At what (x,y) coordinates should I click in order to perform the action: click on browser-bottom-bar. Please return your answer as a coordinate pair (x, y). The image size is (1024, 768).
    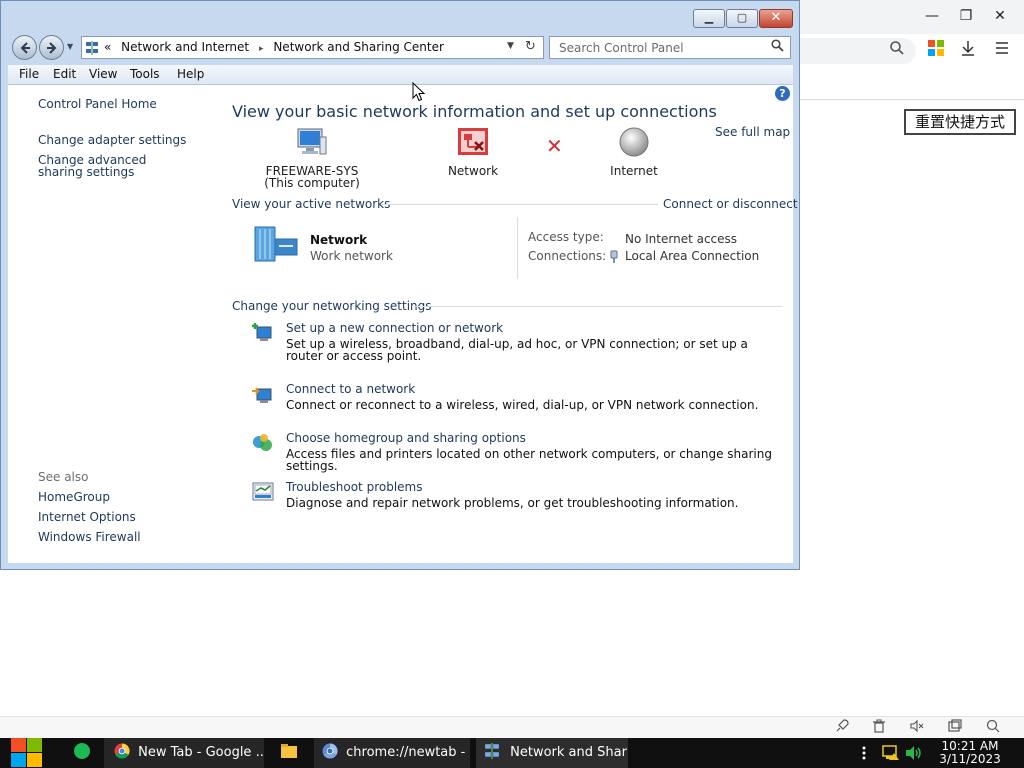
    Looking at the image, I should click on (512, 727).